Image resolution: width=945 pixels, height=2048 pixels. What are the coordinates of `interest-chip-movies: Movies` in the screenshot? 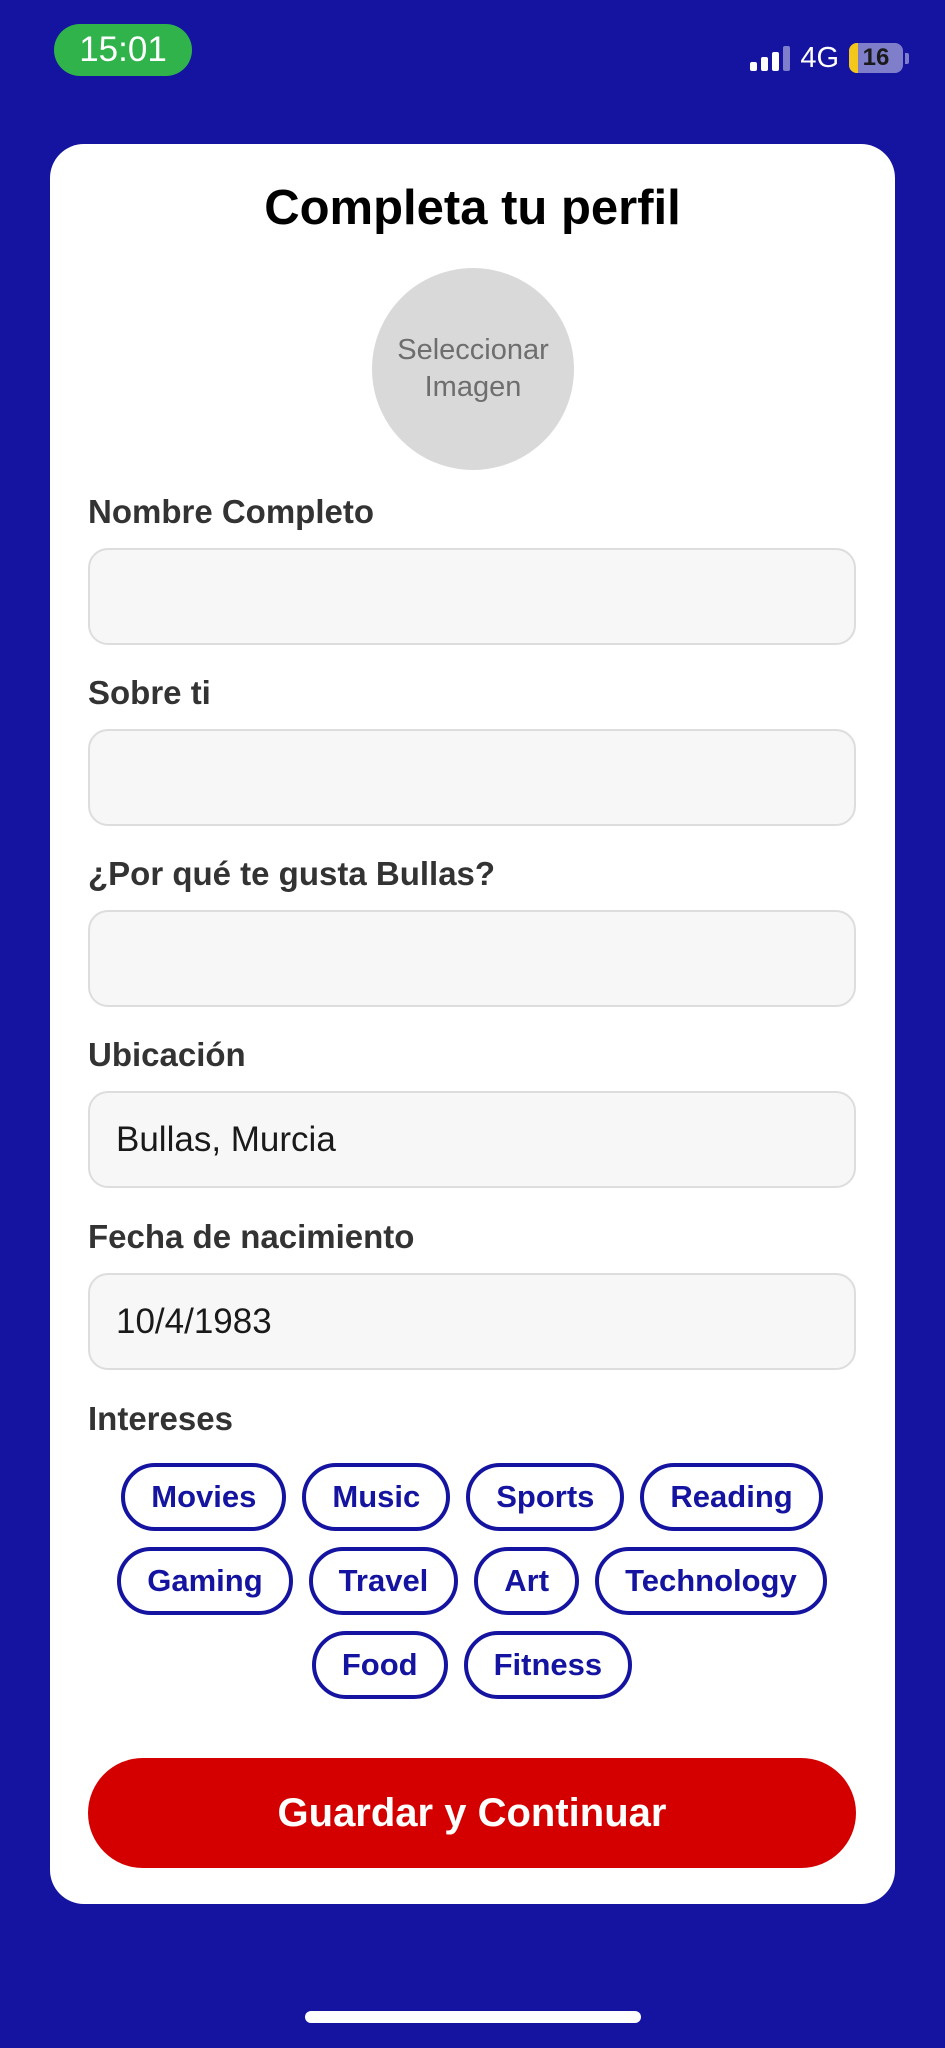 It's located at (204, 1497).